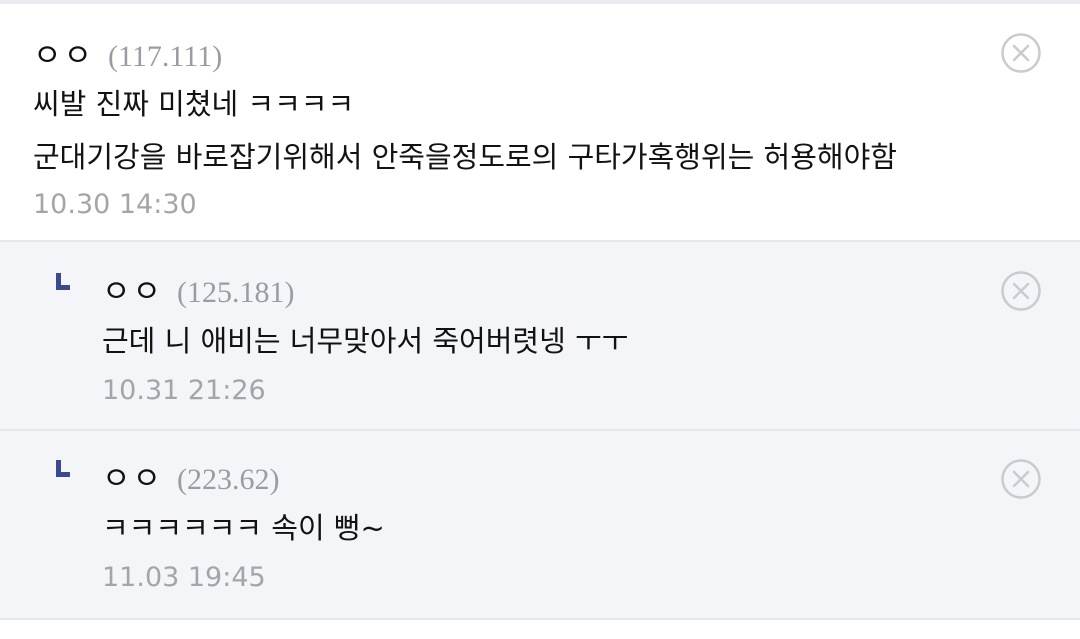 The image size is (1080, 639). Describe the element at coordinates (243, 528) in the screenshot. I see `comment-text-line: ㅋㅋㅋㅋㅋㅋ 속이 뻥~` at that location.